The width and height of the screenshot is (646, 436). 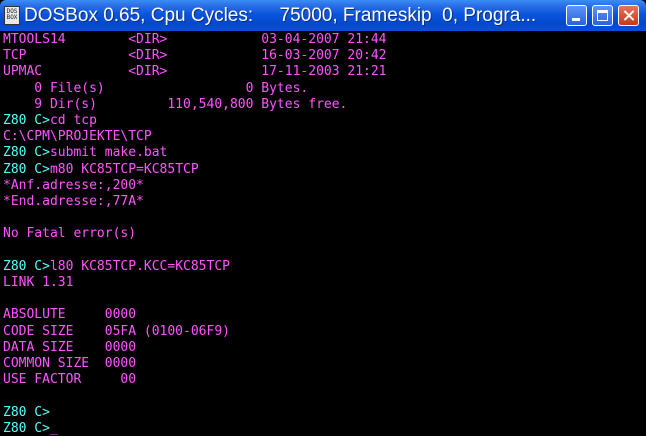 I want to click on console-text: CODE SIZE 05FA (0100-06F9), so click(x=116, y=331).